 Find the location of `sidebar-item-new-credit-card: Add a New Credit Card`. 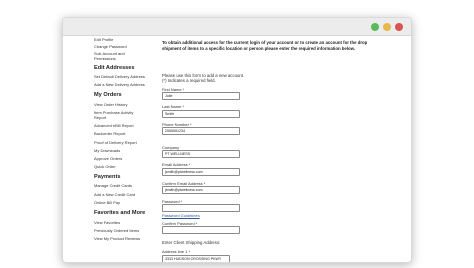

sidebar-item-new-credit-card: Add a New Credit Card is located at coordinates (114, 195).